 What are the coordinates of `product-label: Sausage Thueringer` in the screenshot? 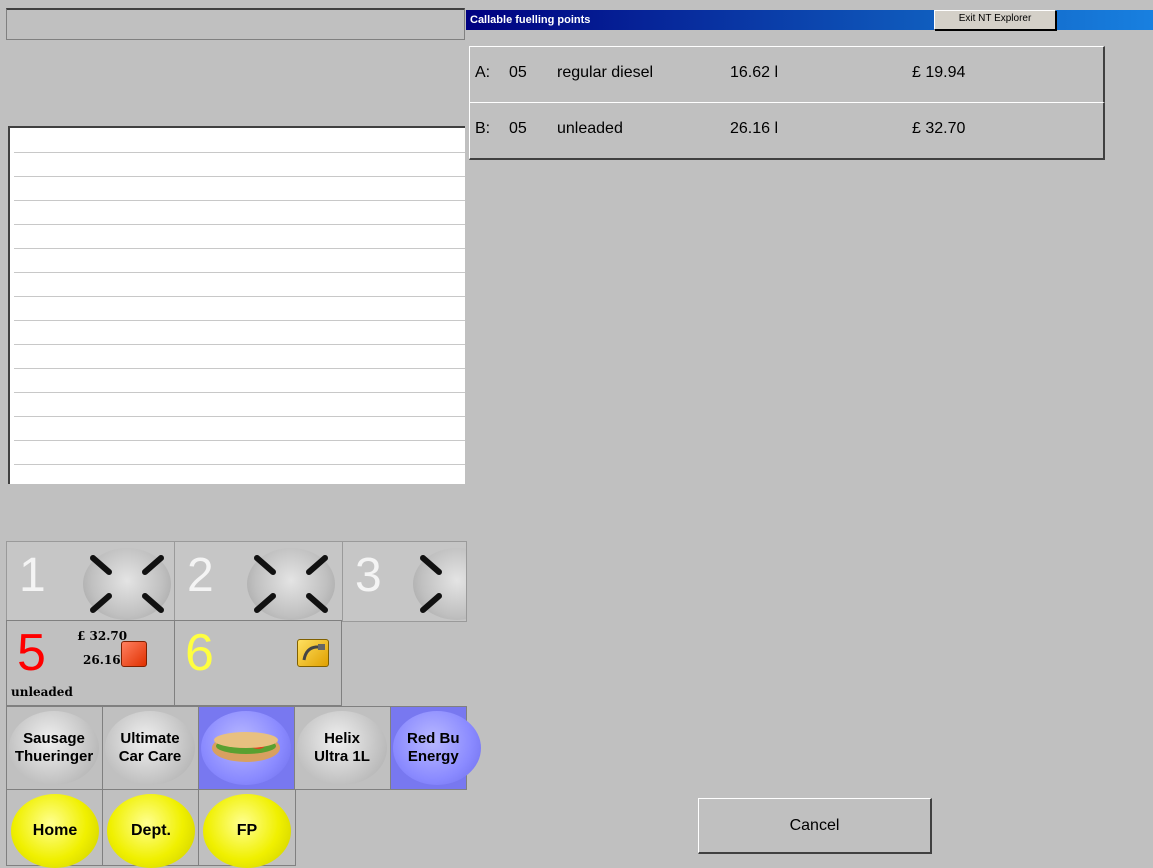 It's located at (54, 748).